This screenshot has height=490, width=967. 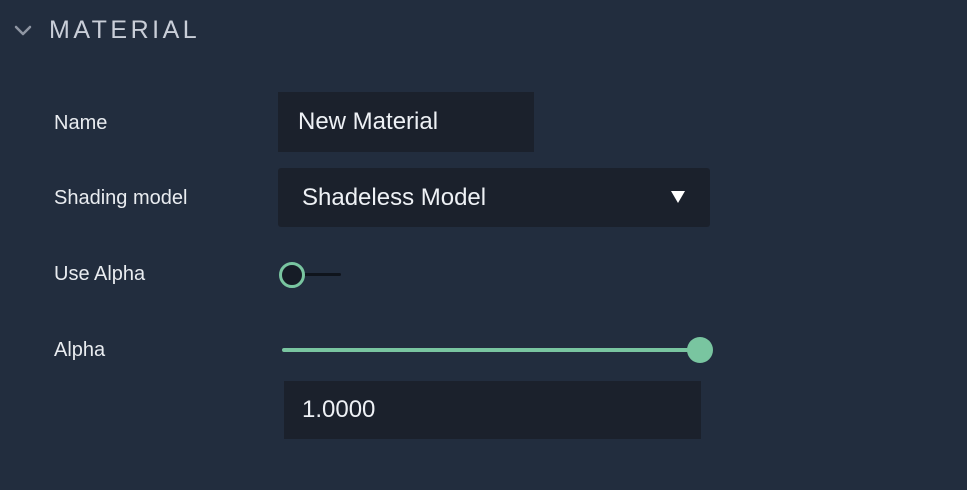 I want to click on use-alpha-toggle, so click(x=311, y=275).